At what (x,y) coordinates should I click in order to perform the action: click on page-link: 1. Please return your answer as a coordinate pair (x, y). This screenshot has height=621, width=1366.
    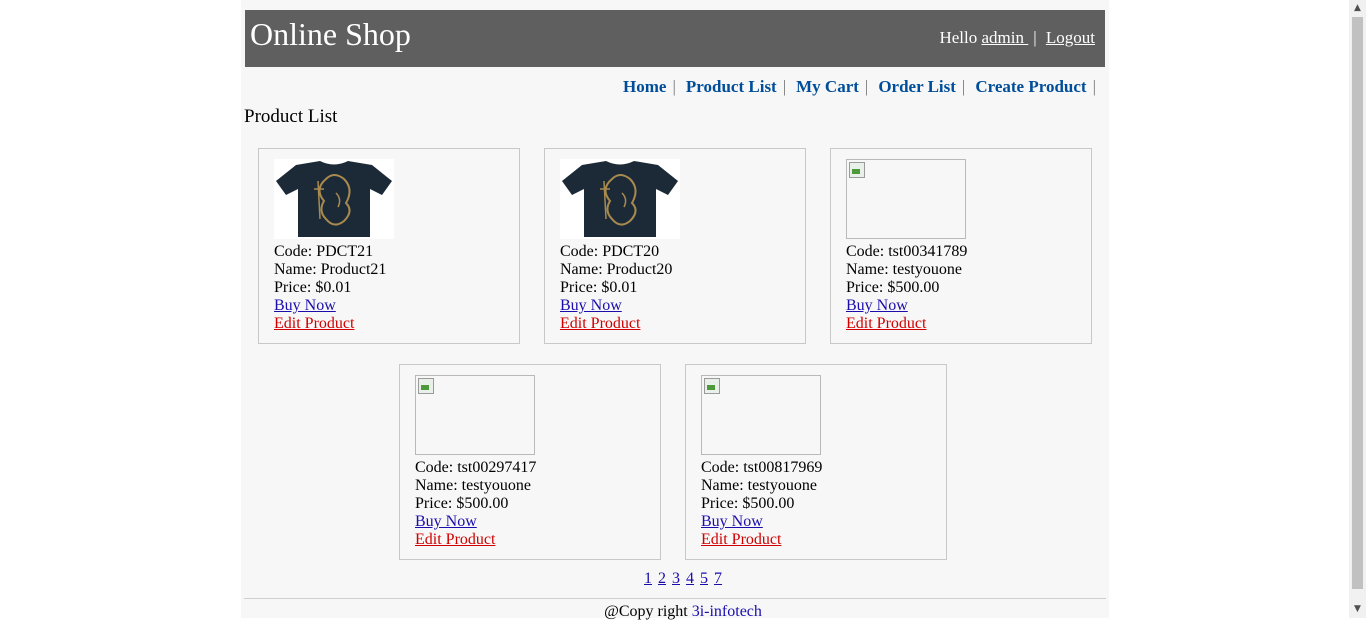
    Looking at the image, I should click on (648, 578).